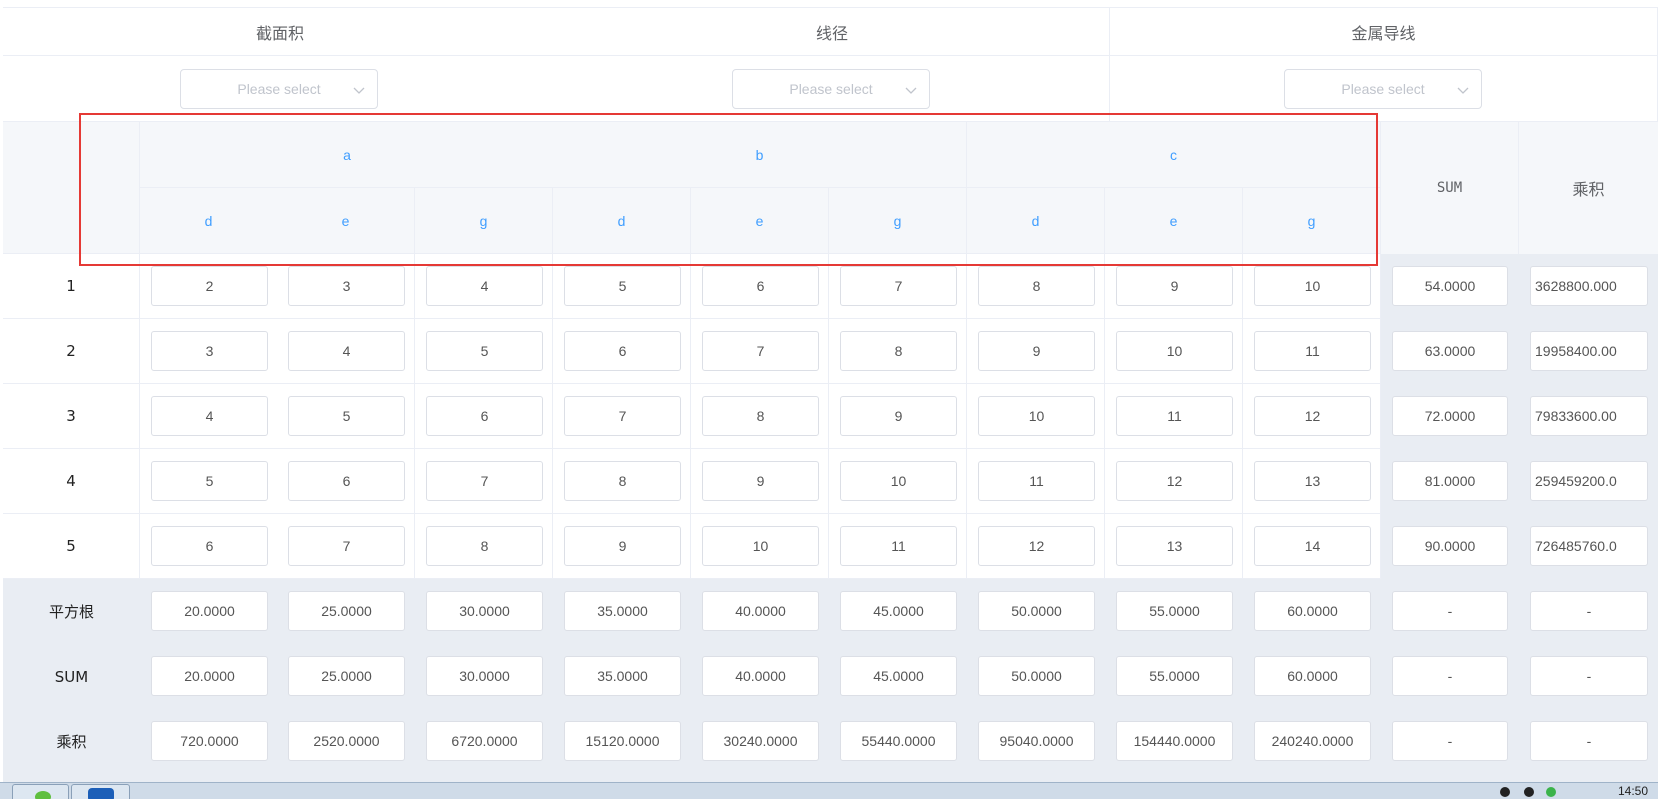 This screenshot has width=1658, height=799. I want to click on group-header: b, so click(760, 155).